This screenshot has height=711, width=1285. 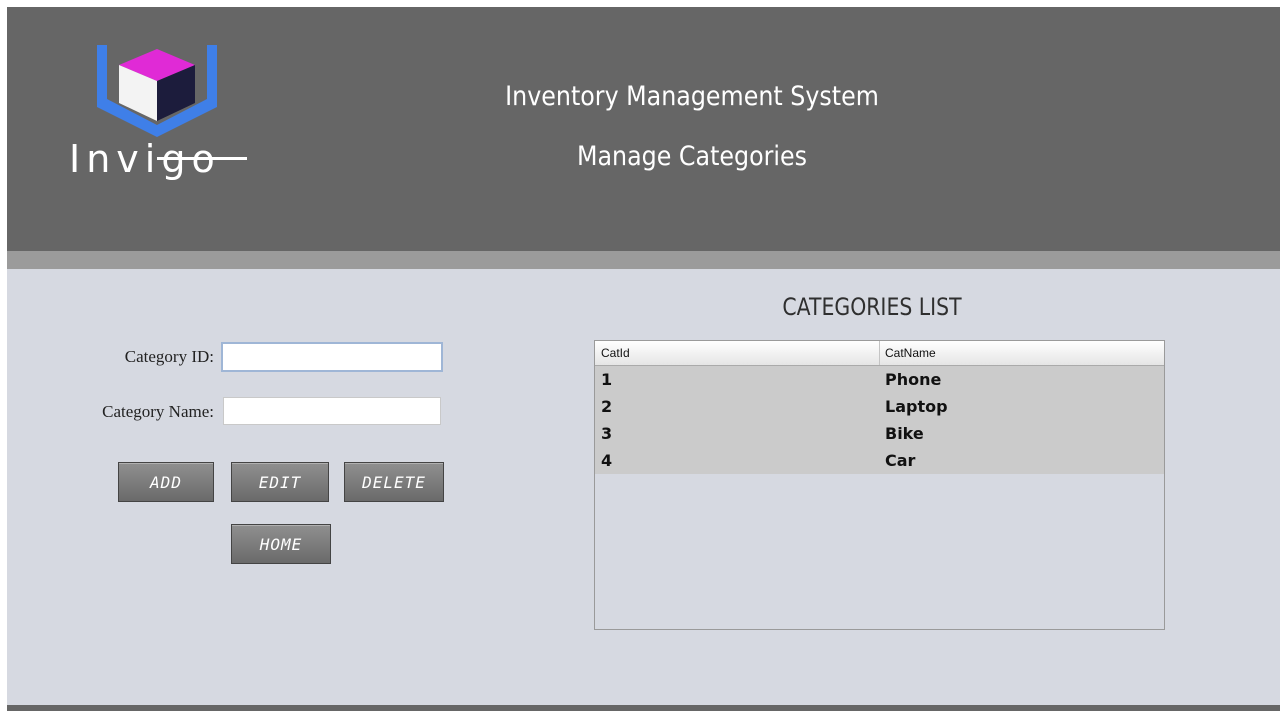 I want to click on table-row: 4 Car, so click(x=879, y=460).